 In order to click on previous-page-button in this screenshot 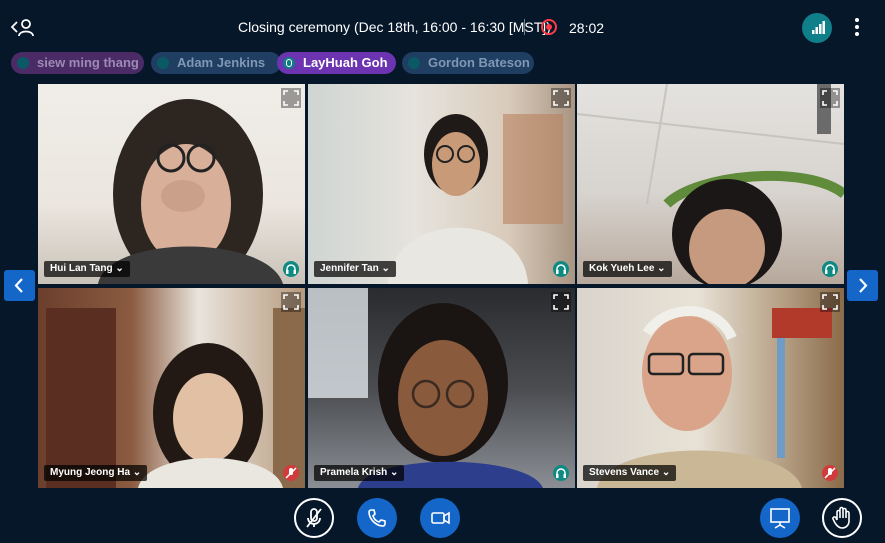, I will do `click(19, 285)`.